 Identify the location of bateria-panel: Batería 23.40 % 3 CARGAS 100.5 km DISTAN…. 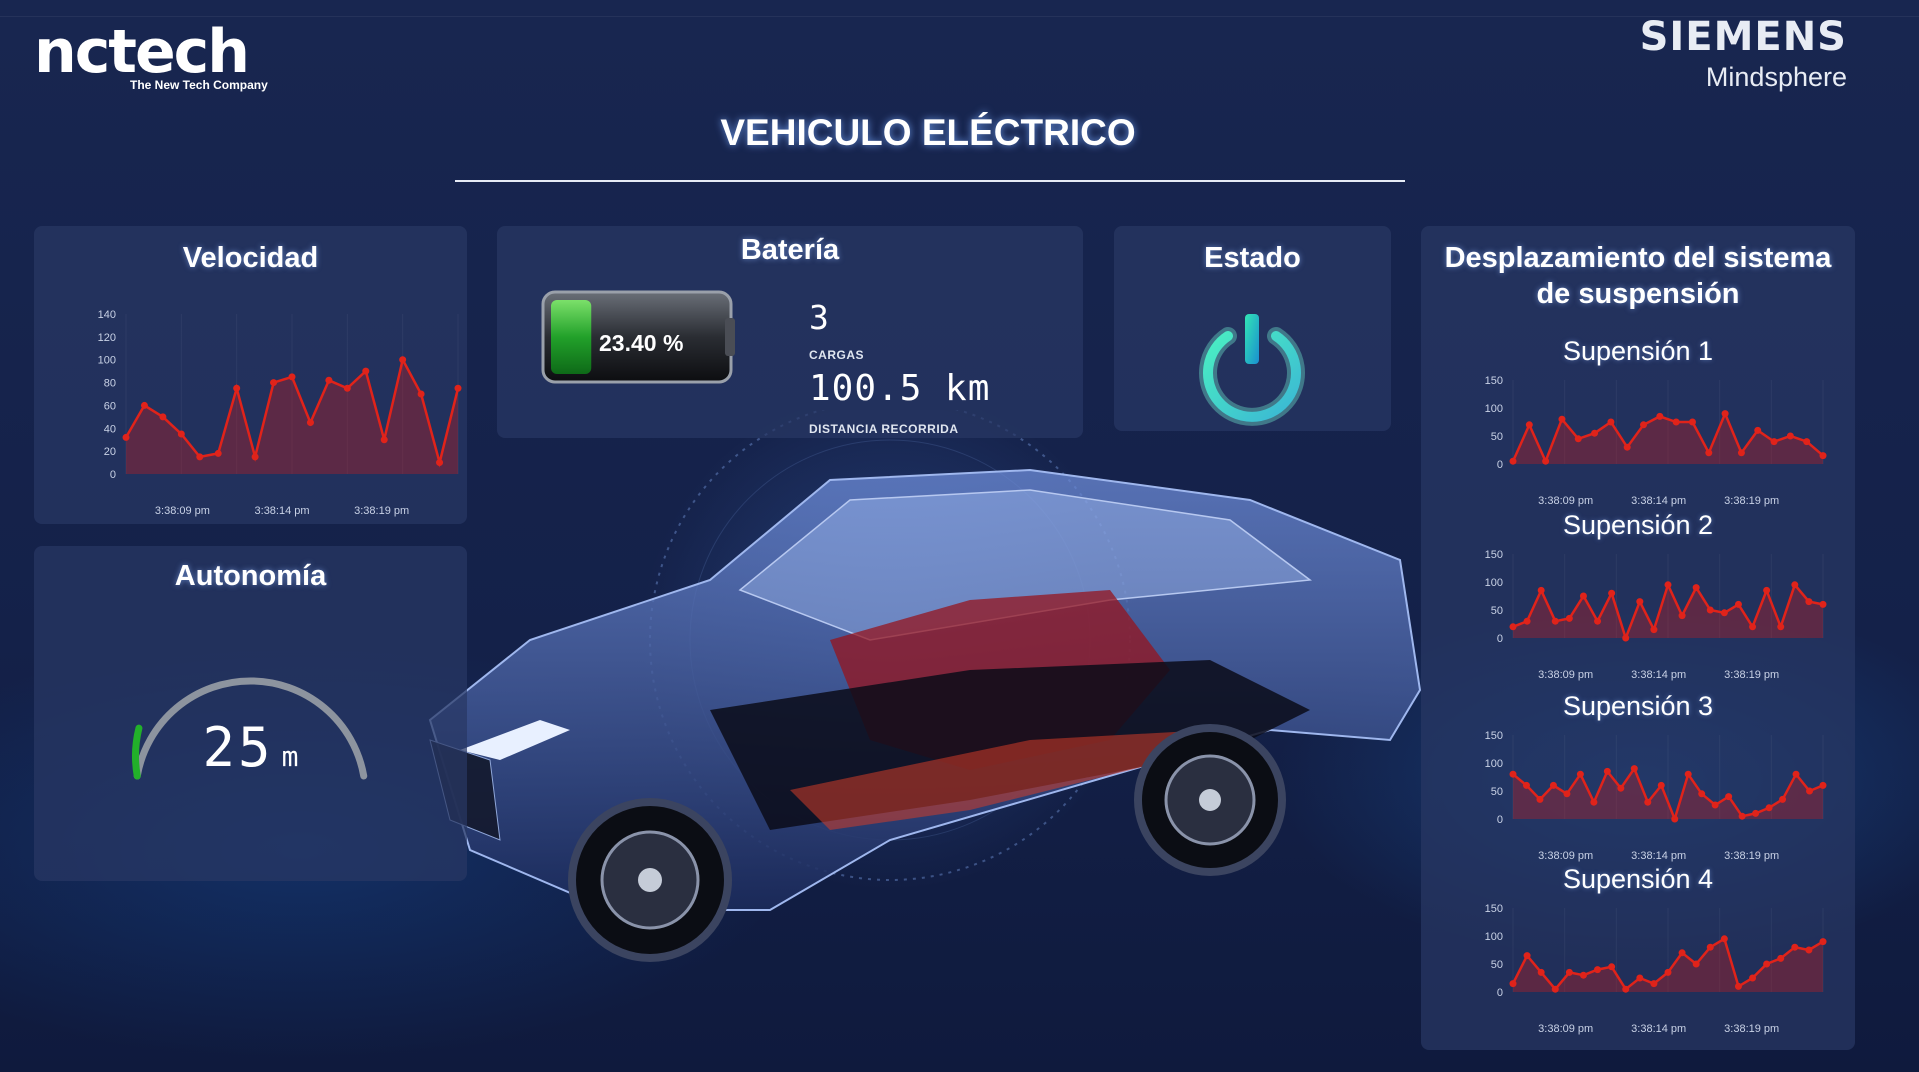
(790, 332).